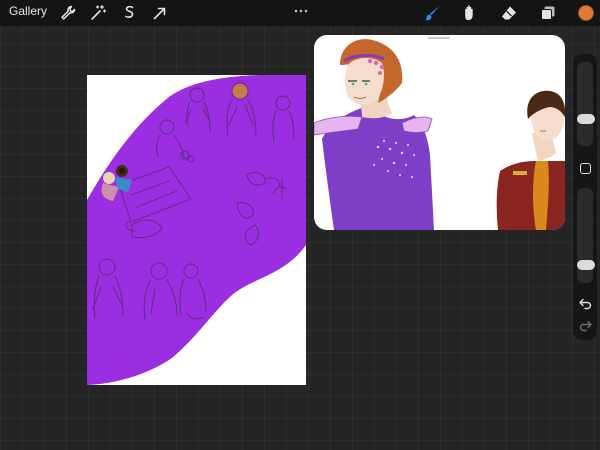  What do you see at coordinates (548, 13) in the screenshot?
I see `layers-icon` at bounding box center [548, 13].